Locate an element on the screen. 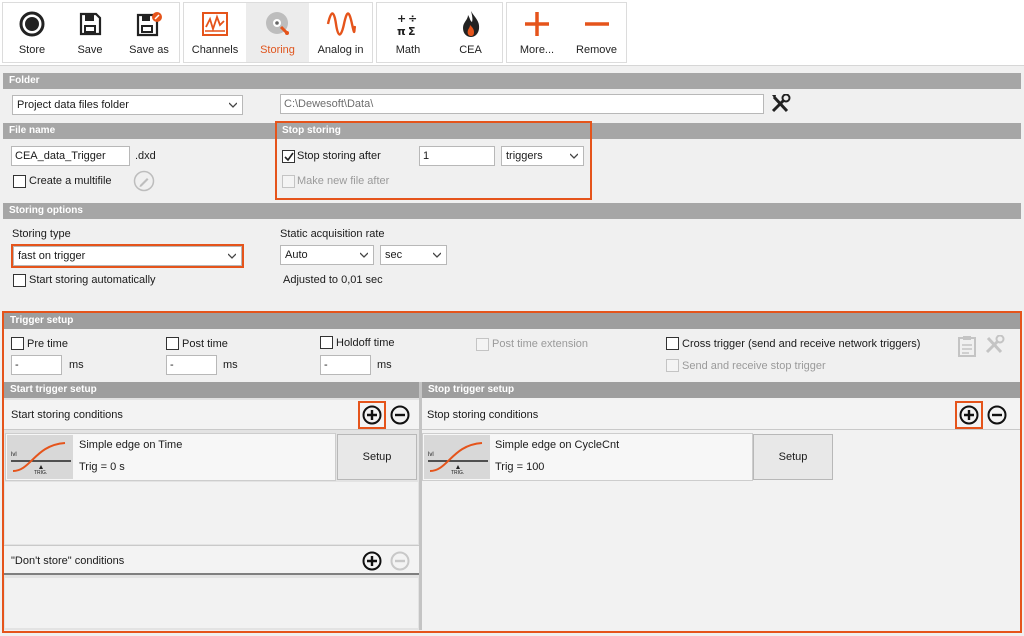  math-button: + ÷ π Σ Math is located at coordinates (408, 32).